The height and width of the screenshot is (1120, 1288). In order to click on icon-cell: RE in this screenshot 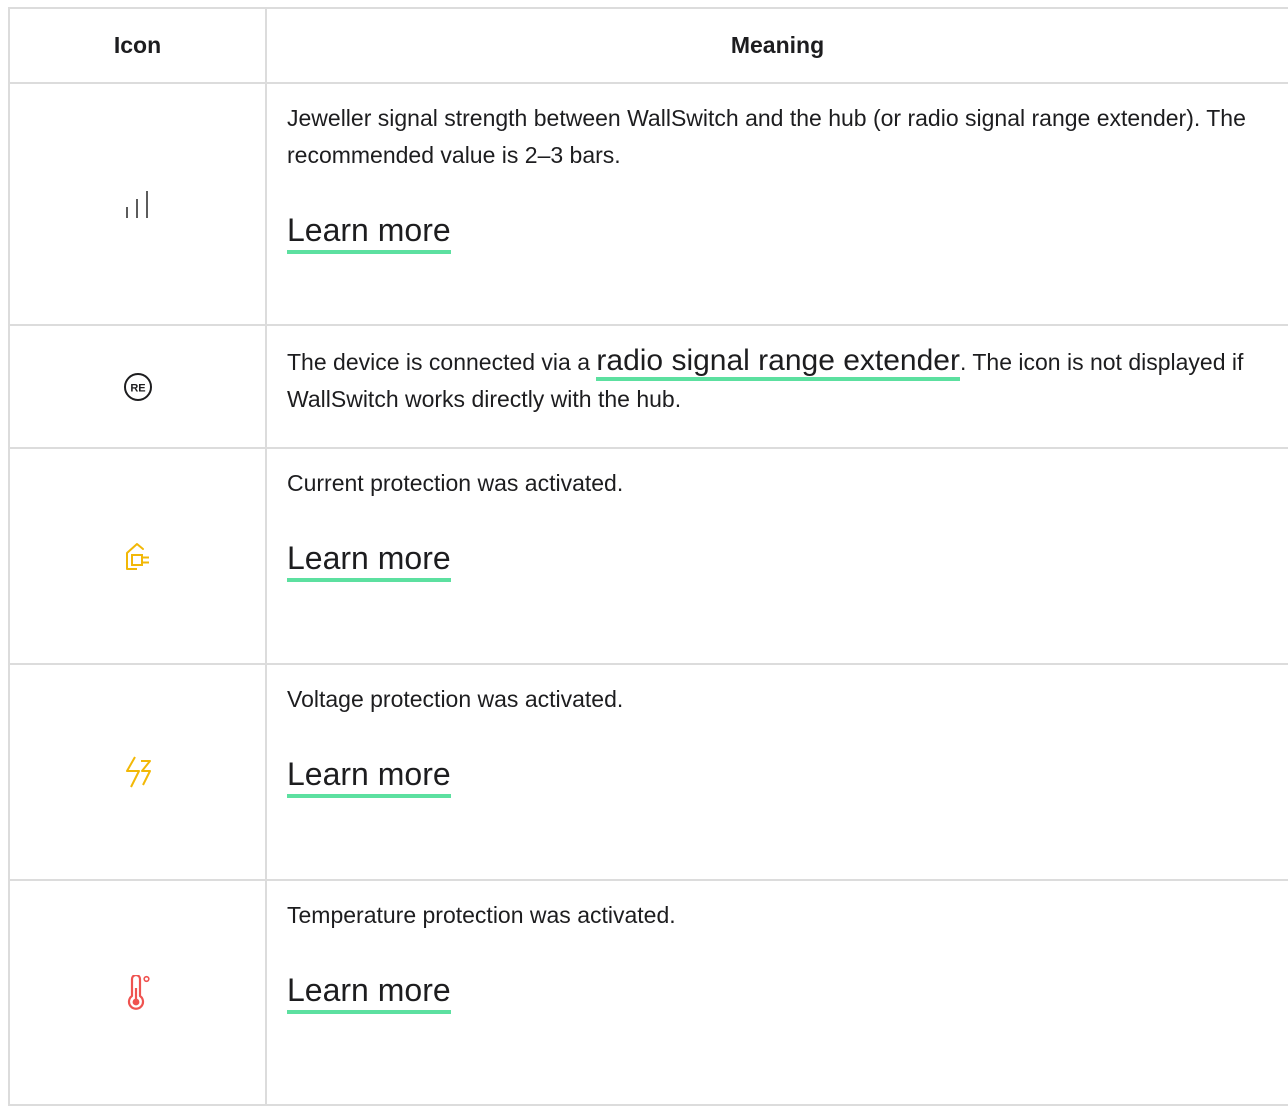, I will do `click(137, 386)`.